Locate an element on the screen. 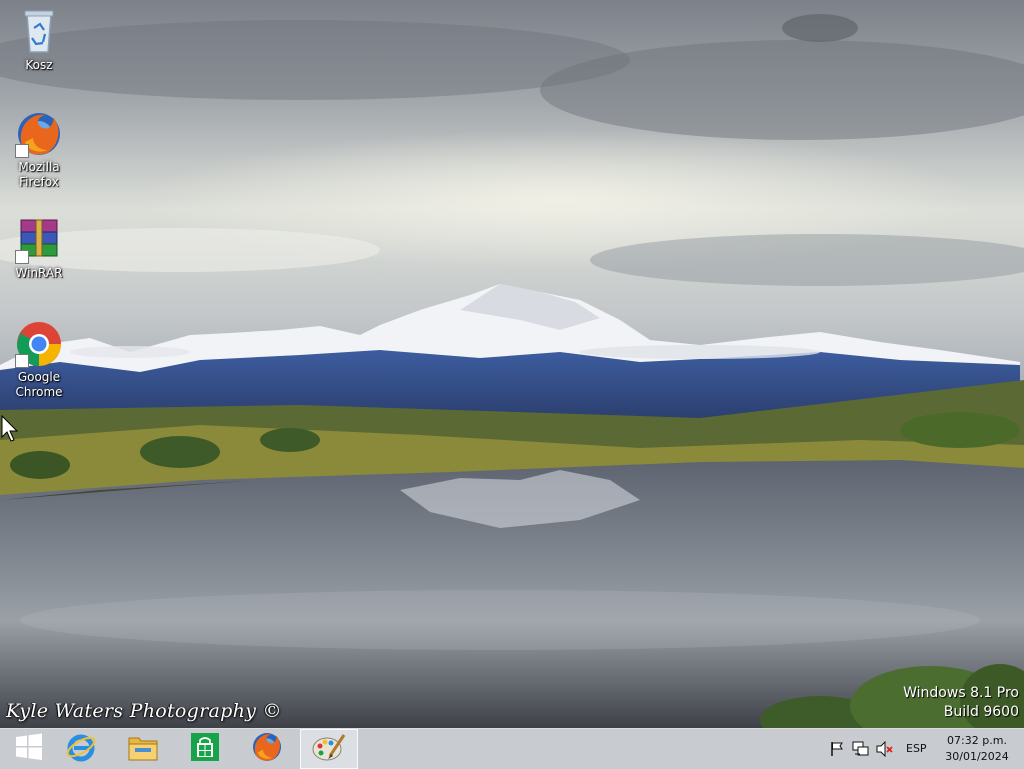 The image size is (1024, 769). desktop-icon-label: Kosz is located at coordinates (39, 65).